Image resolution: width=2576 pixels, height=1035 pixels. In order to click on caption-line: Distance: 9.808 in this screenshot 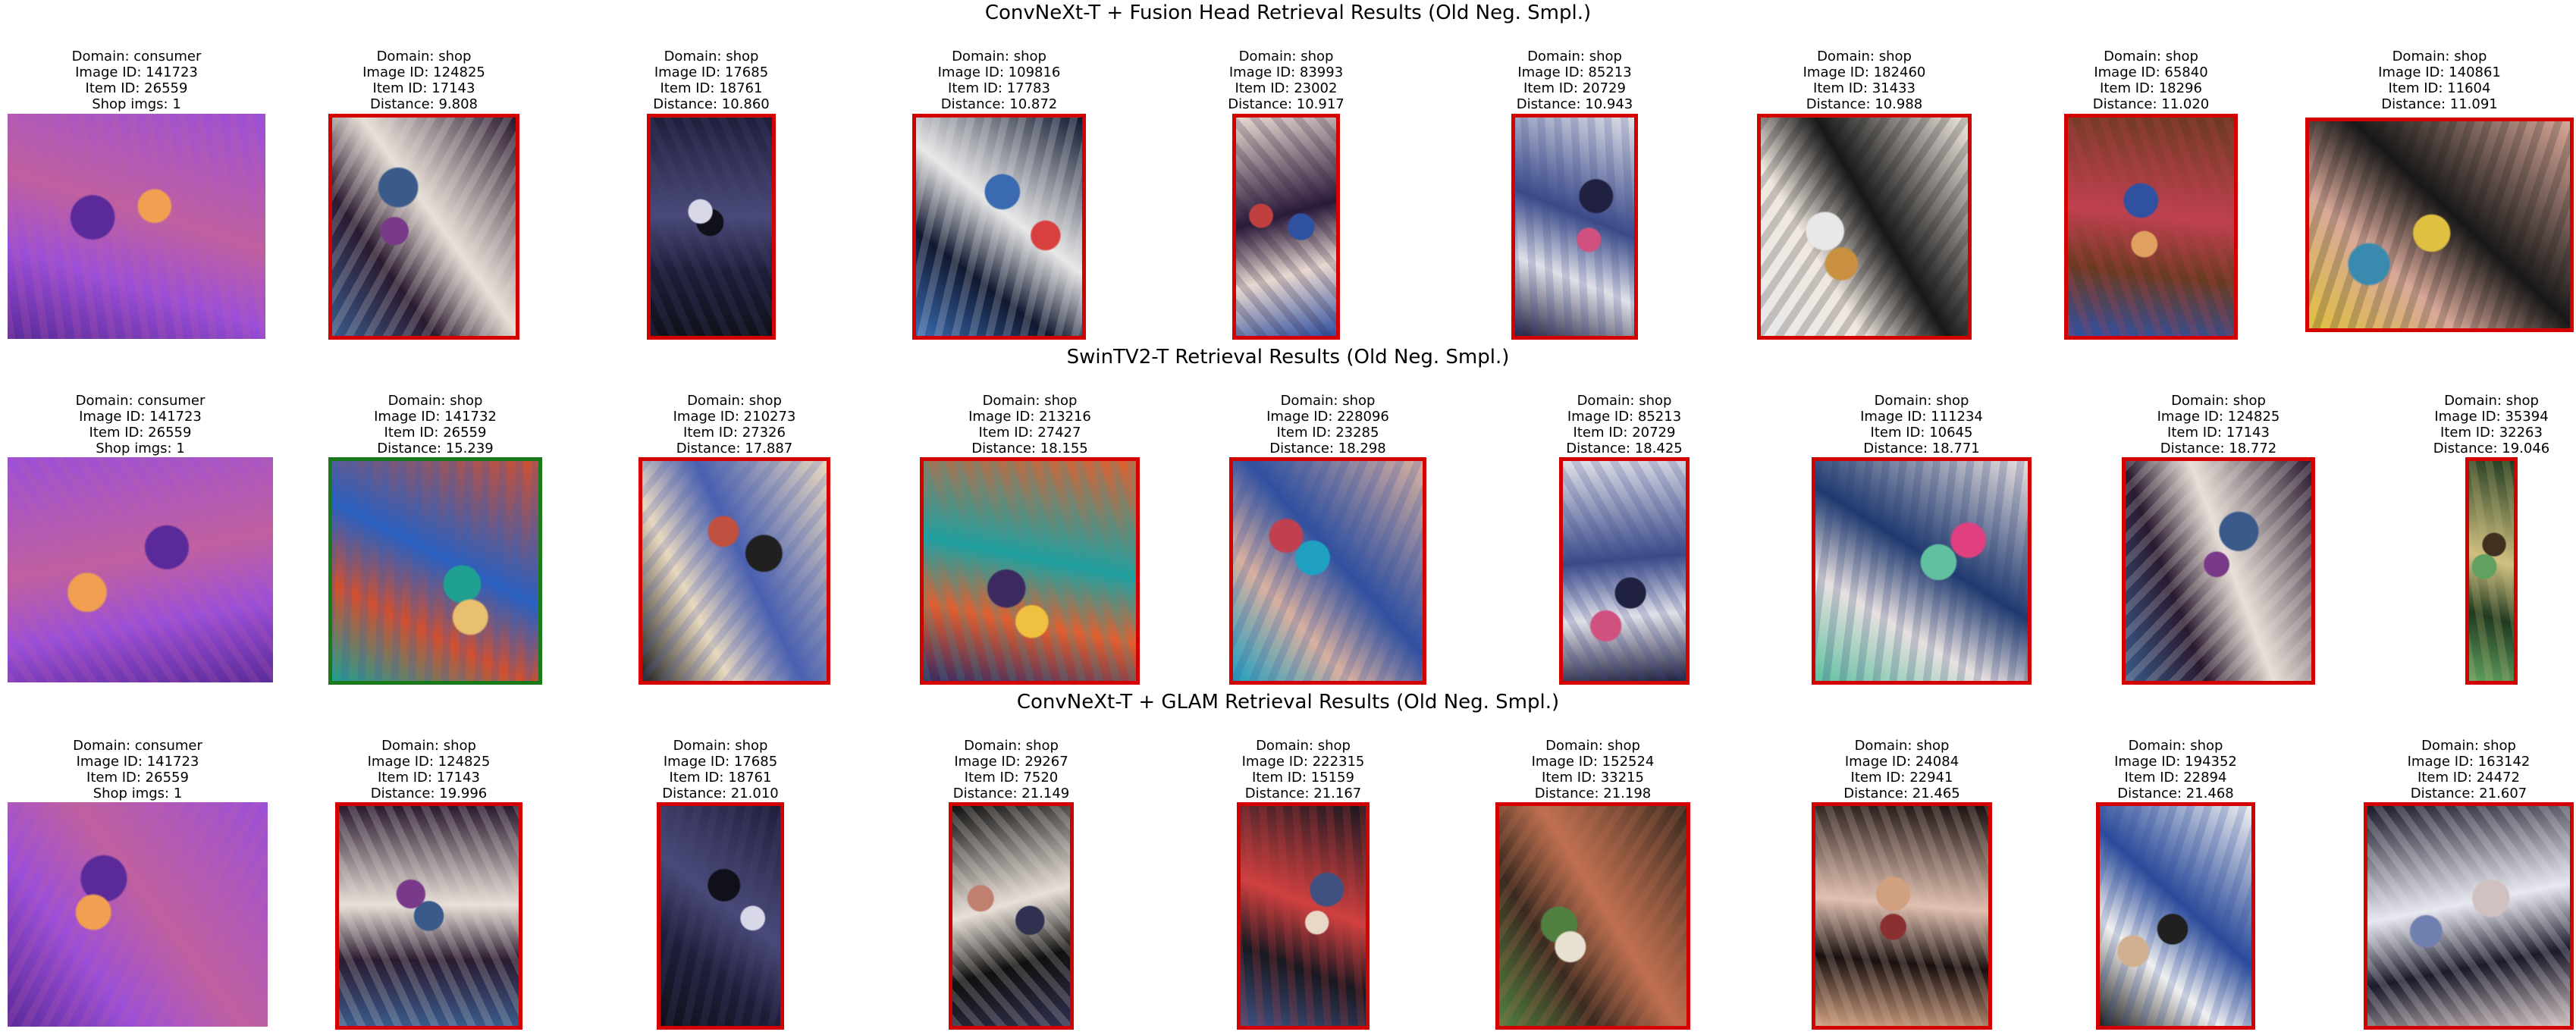, I will do `click(423, 104)`.